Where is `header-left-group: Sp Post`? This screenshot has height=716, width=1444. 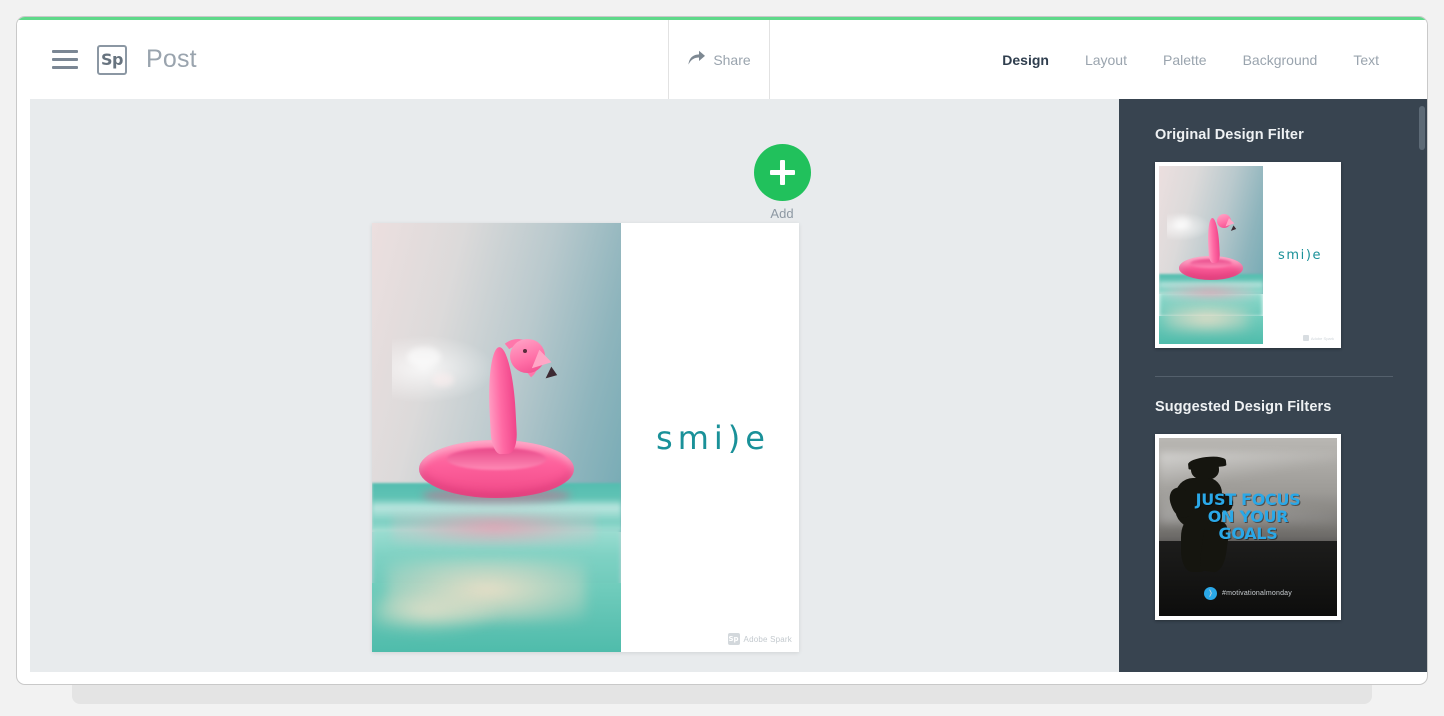 header-left-group: Sp Post is located at coordinates (342, 59).